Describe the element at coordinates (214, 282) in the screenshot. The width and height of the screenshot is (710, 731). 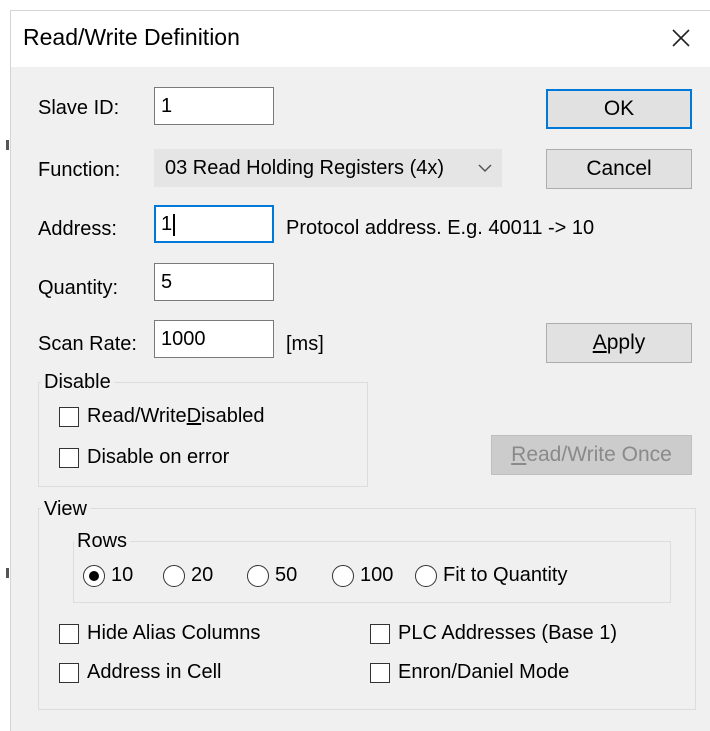
I see `quantity-input: 5` at that location.